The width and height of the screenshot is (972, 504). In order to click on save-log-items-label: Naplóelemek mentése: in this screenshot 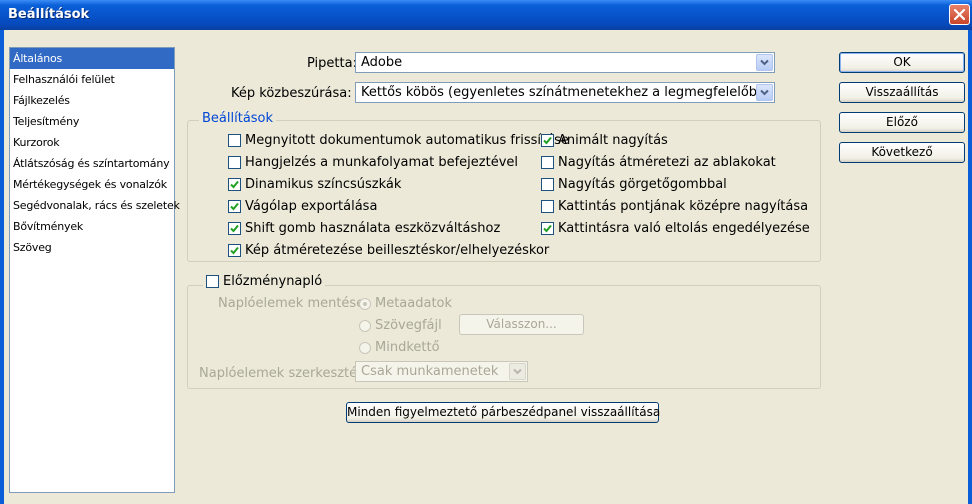, I will do `click(293, 303)`.